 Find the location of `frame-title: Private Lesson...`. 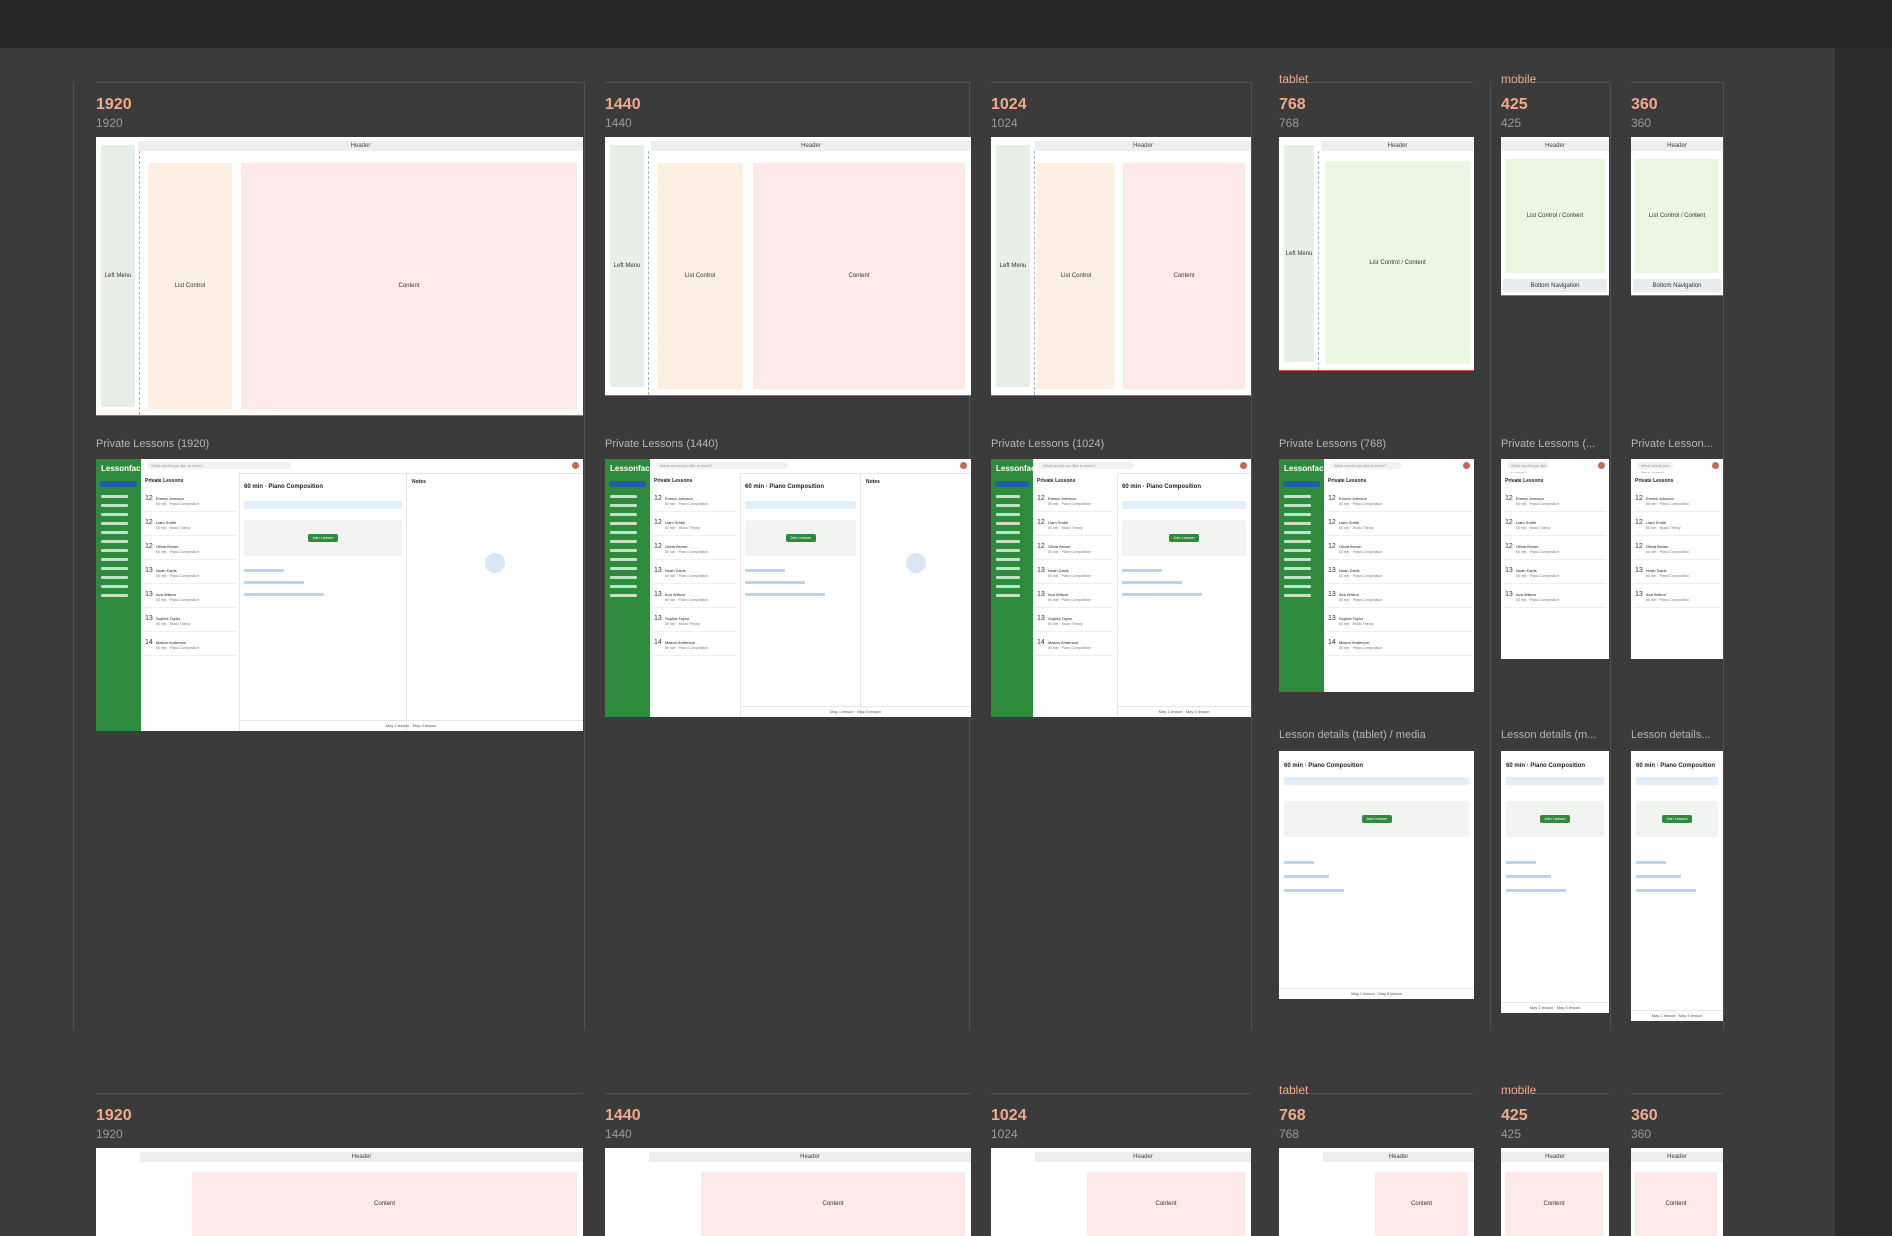

frame-title: Private Lesson... is located at coordinates (1677, 444).